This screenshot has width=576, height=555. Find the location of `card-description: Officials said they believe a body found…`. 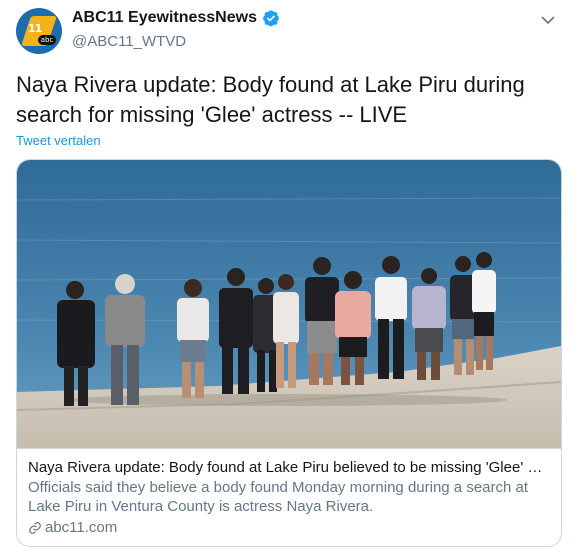

card-description: Officials said they believe a body found… is located at coordinates (278, 497).